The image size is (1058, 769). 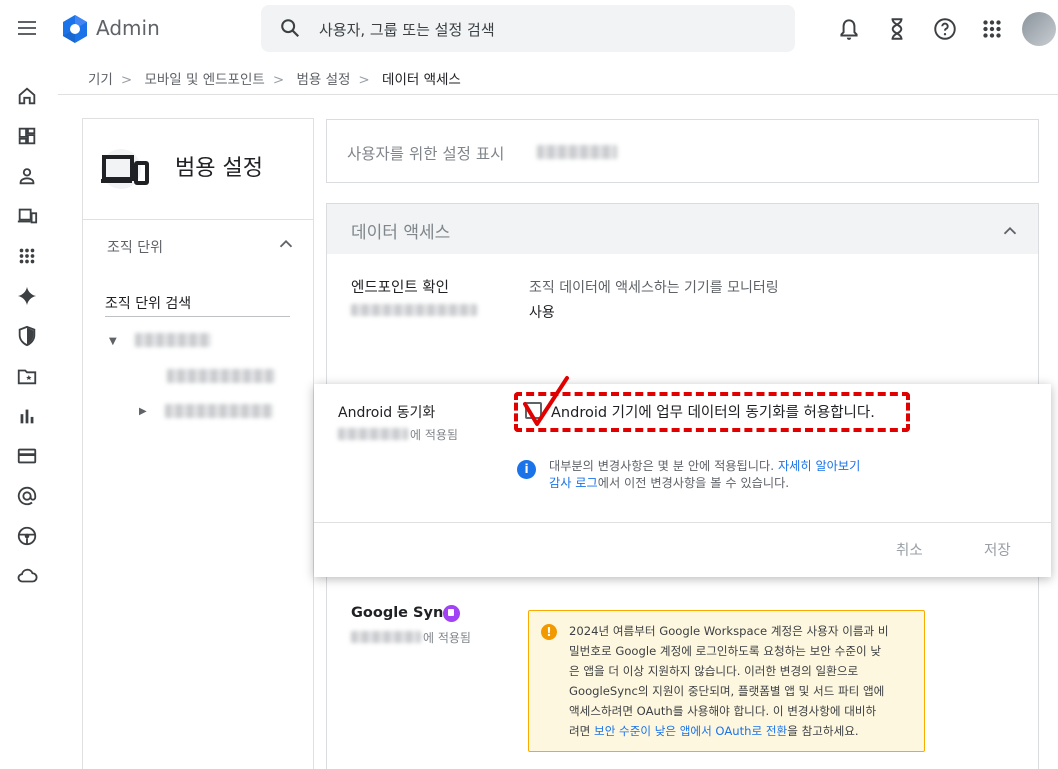 What do you see at coordinates (401, 613) in the screenshot?
I see `google-sync-title: Google Sync` at bounding box center [401, 613].